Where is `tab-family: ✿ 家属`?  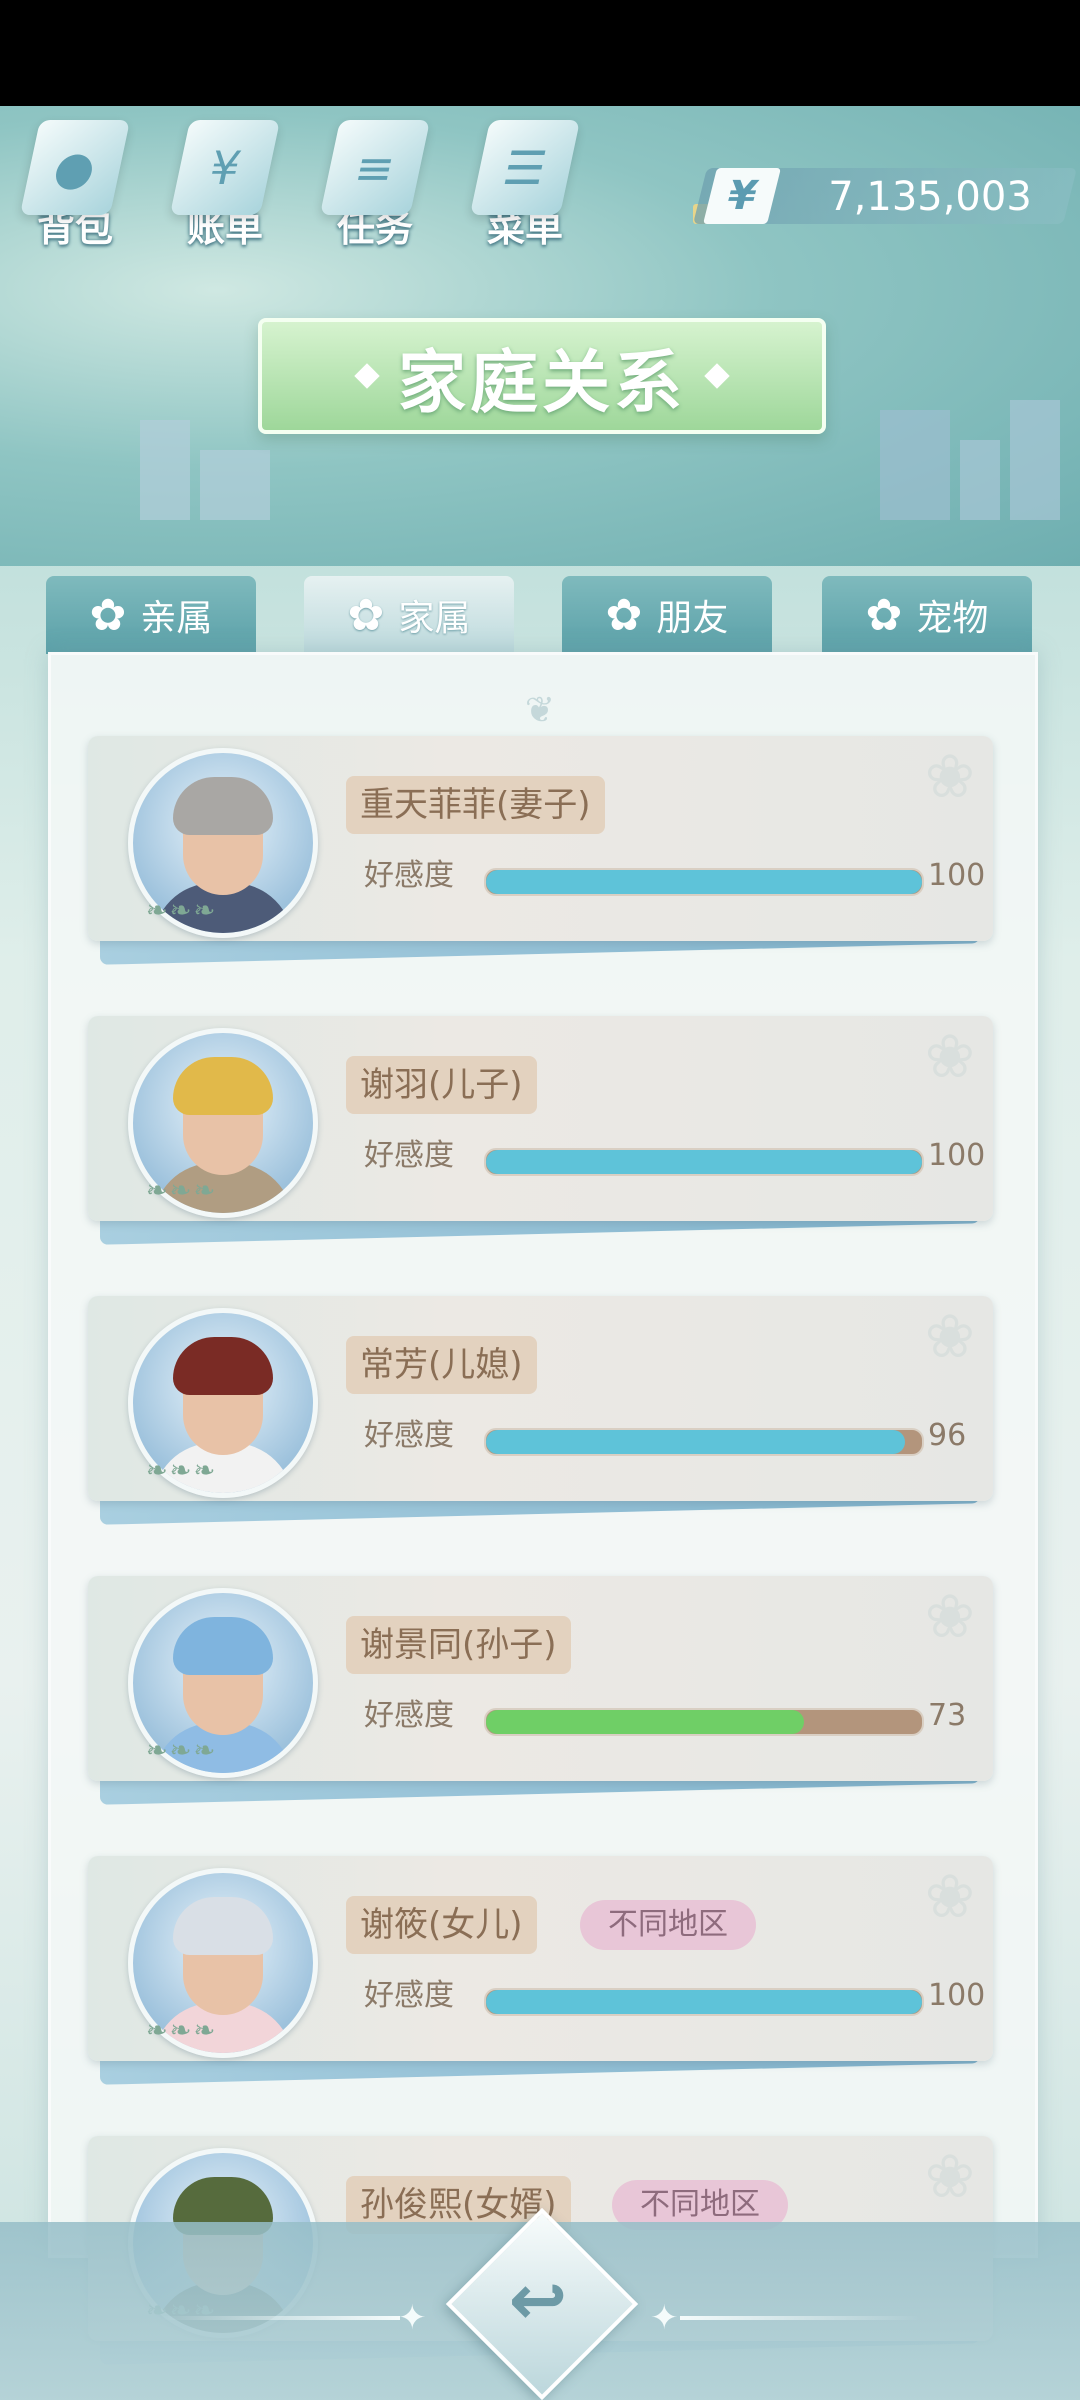
tab-family: ✿ 家属 is located at coordinates (409, 615).